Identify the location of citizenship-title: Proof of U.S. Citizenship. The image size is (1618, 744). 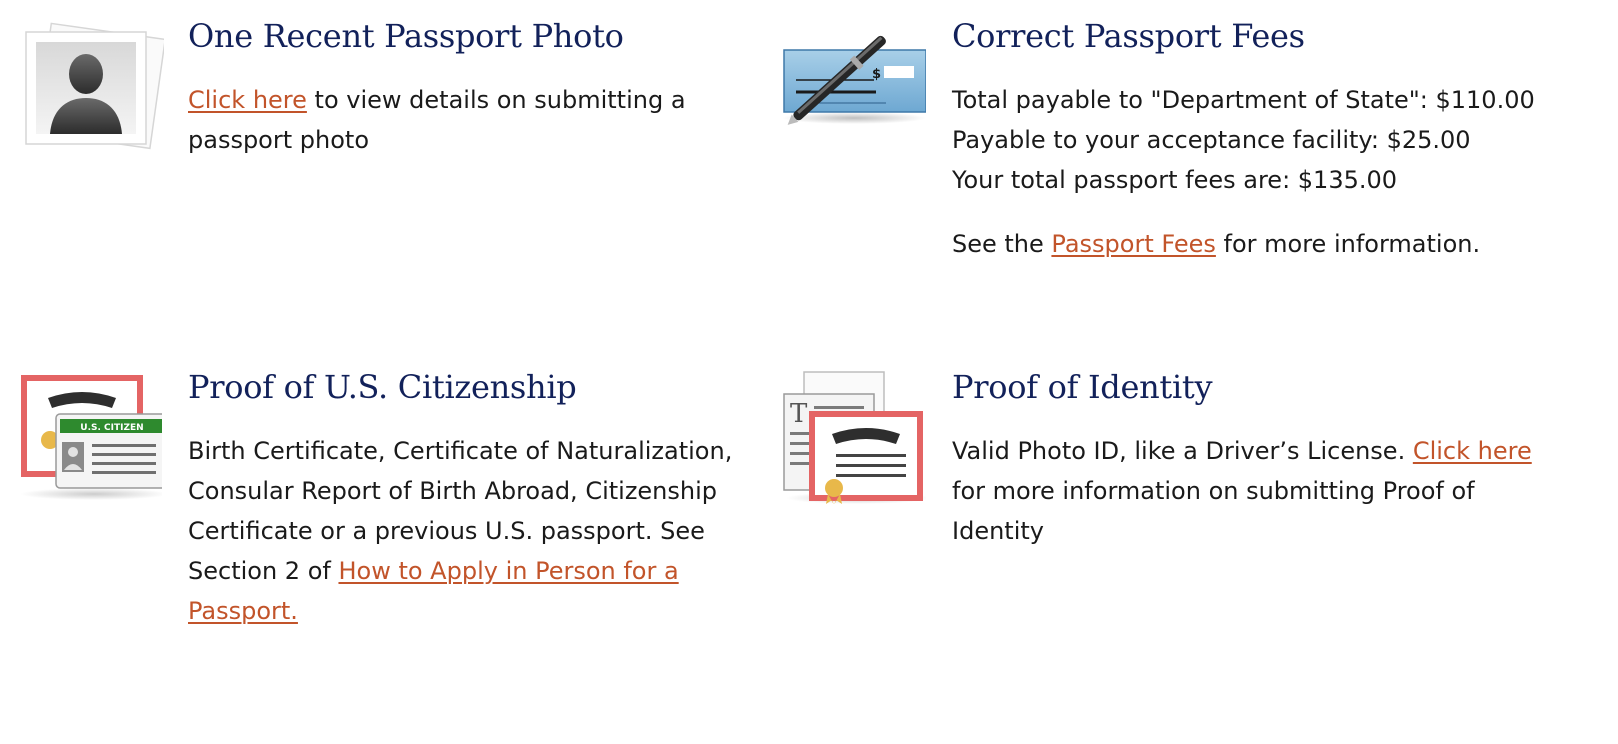
(382, 387).